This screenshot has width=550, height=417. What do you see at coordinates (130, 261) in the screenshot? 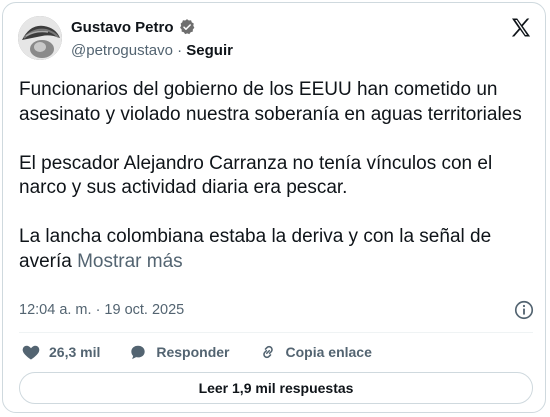
I see `show-more-link: Mostrar más` at bounding box center [130, 261].